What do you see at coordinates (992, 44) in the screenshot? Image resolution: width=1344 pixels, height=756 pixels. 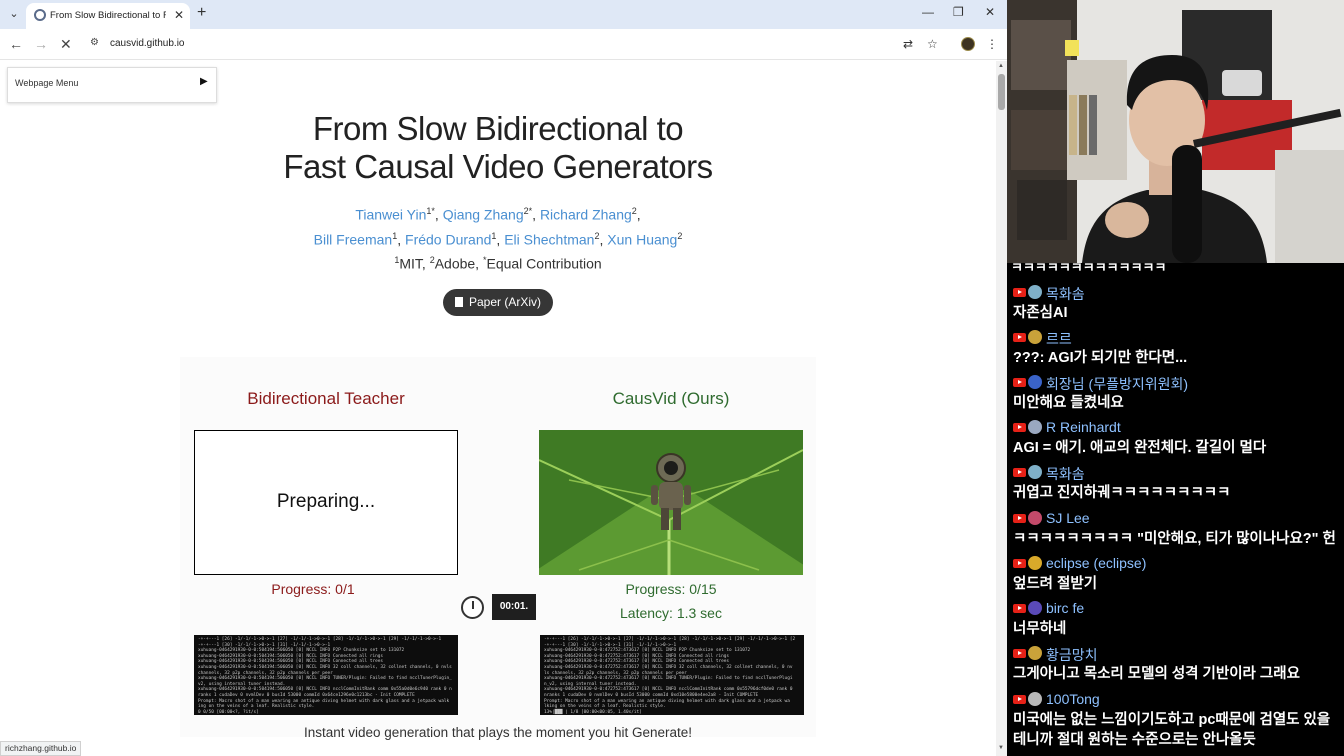 I see `browser-menu-icon: ⋮` at bounding box center [992, 44].